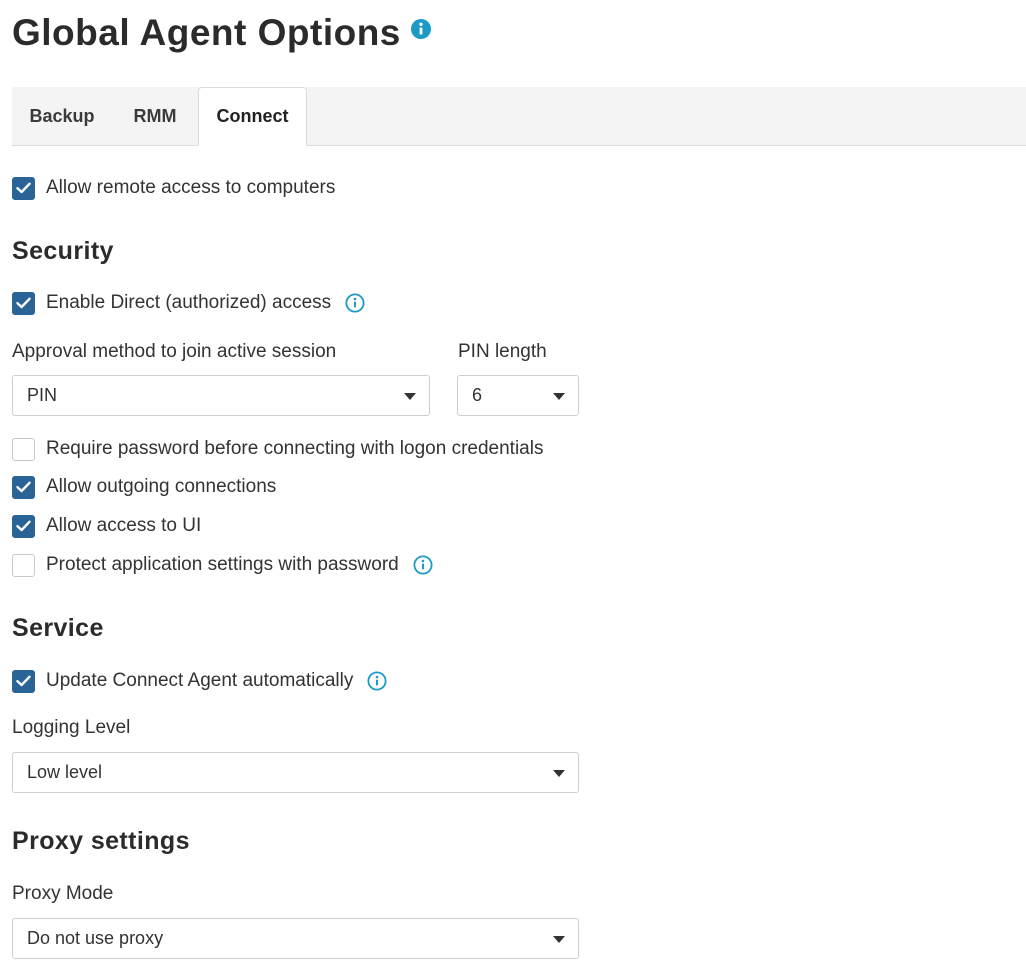 The height and width of the screenshot is (980, 1026). I want to click on tab-backup: Backup, so click(62, 116).